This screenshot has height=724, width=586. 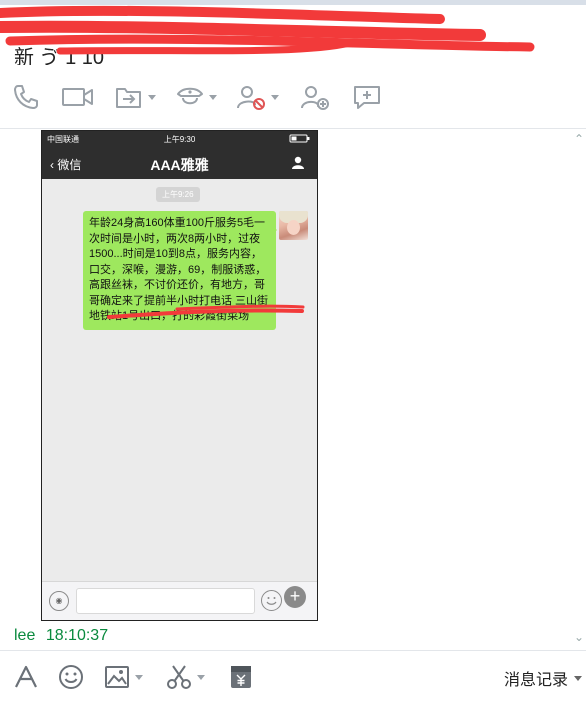 What do you see at coordinates (293, 225) in the screenshot?
I see `contact-avatar` at bounding box center [293, 225].